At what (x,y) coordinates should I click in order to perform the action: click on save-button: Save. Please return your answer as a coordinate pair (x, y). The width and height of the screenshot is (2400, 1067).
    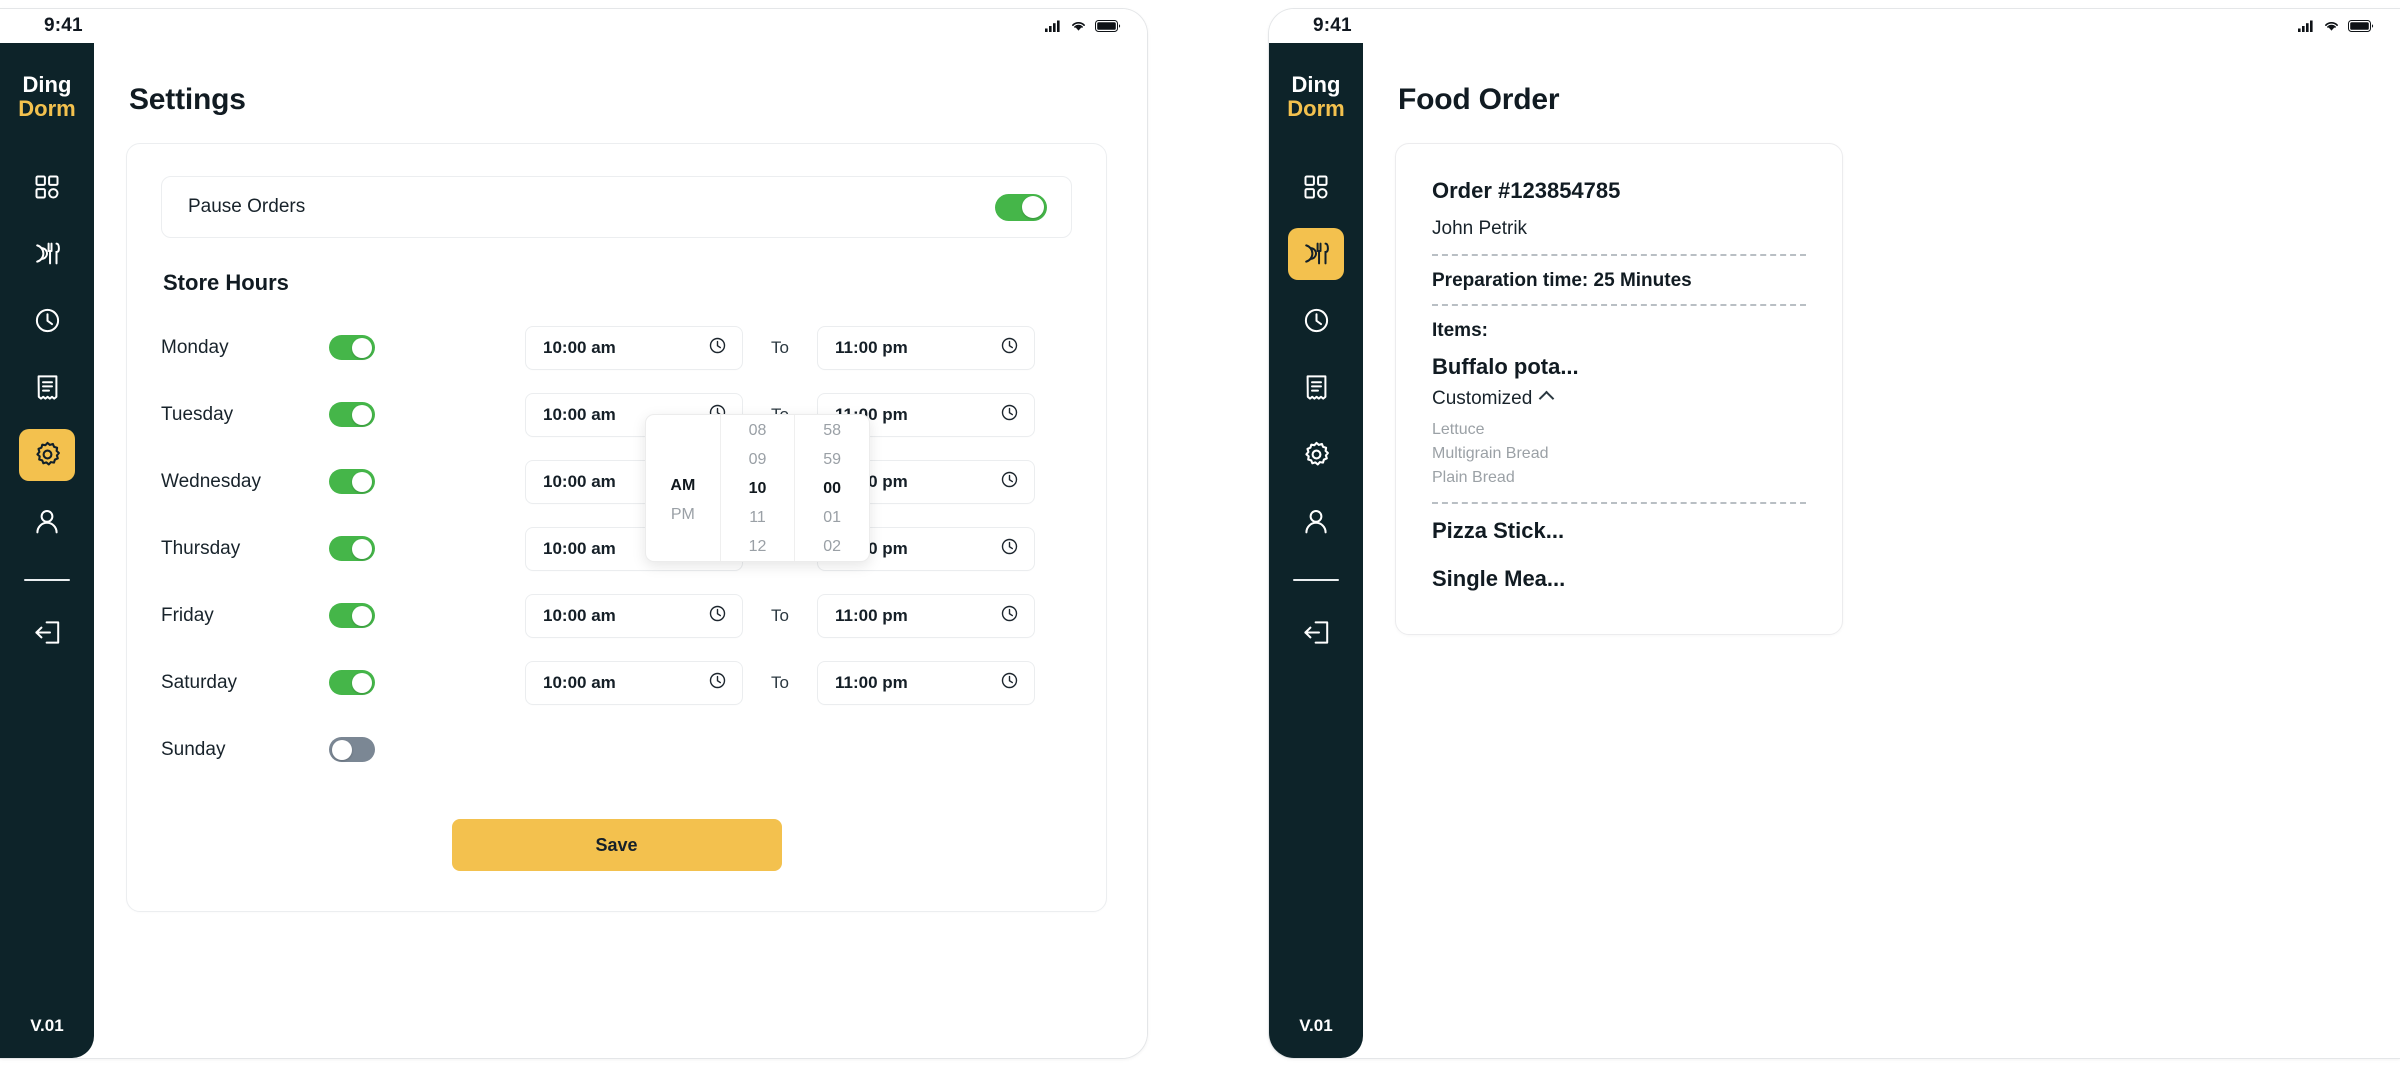
    Looking at the image, I should click on (616, 845).